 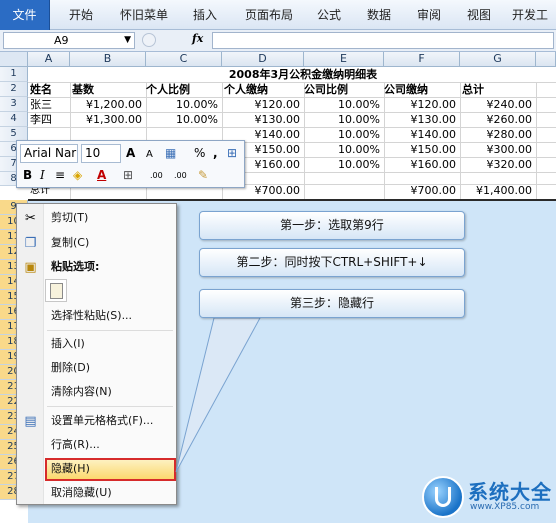 What do you see at coordinates (14, 89) in the screenshot?
I see `row-header: 2` at bounding box center [14, 89].